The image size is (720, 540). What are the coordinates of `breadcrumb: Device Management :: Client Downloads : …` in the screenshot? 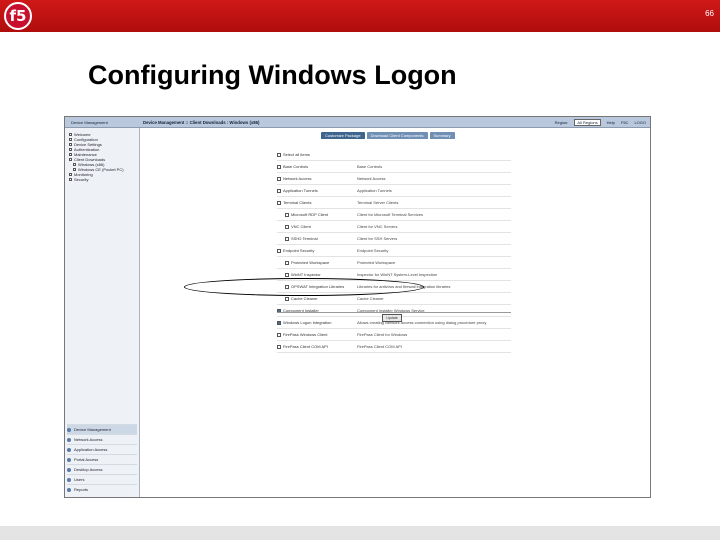 It's located at (201, 122).